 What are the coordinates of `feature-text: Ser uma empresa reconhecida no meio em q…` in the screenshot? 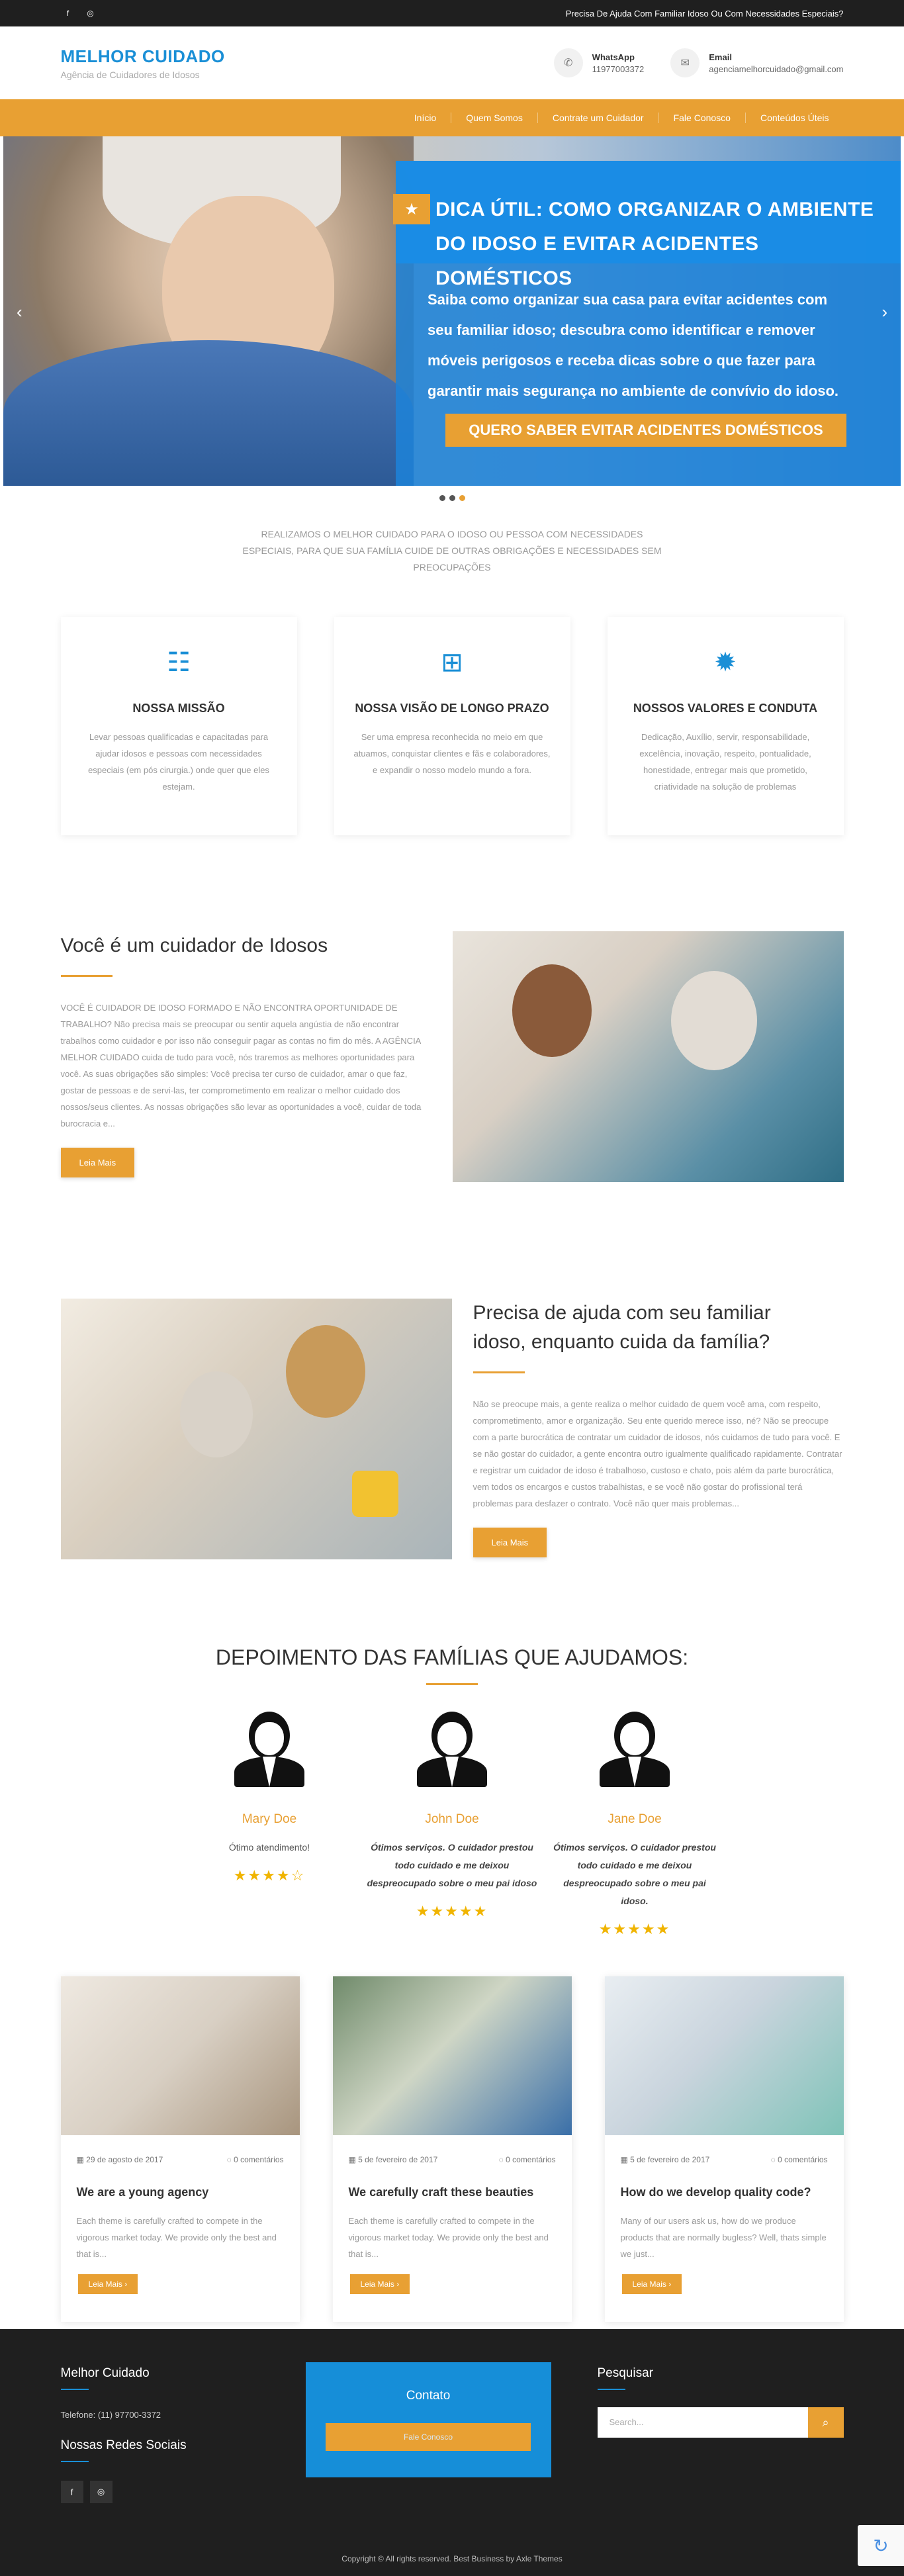 It's located at (452, 754).